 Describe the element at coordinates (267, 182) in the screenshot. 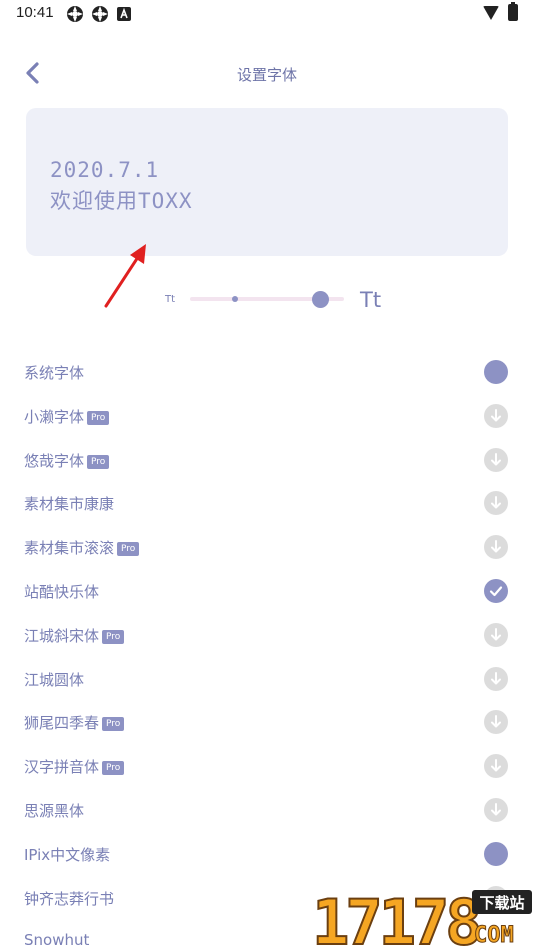

I see `font-preview-card: 2020.7.1 欢迎使用TOXX` at that location.